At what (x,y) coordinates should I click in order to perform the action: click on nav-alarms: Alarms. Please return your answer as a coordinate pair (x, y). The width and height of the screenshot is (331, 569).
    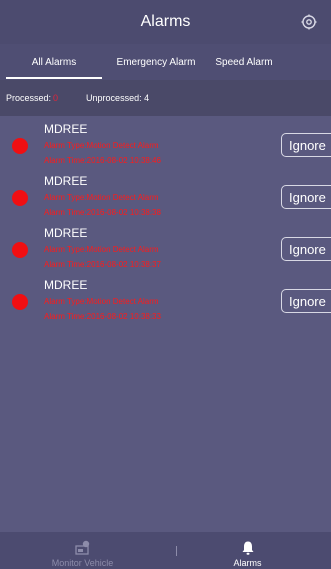
    Looking at the image, I should click on (247, 550).